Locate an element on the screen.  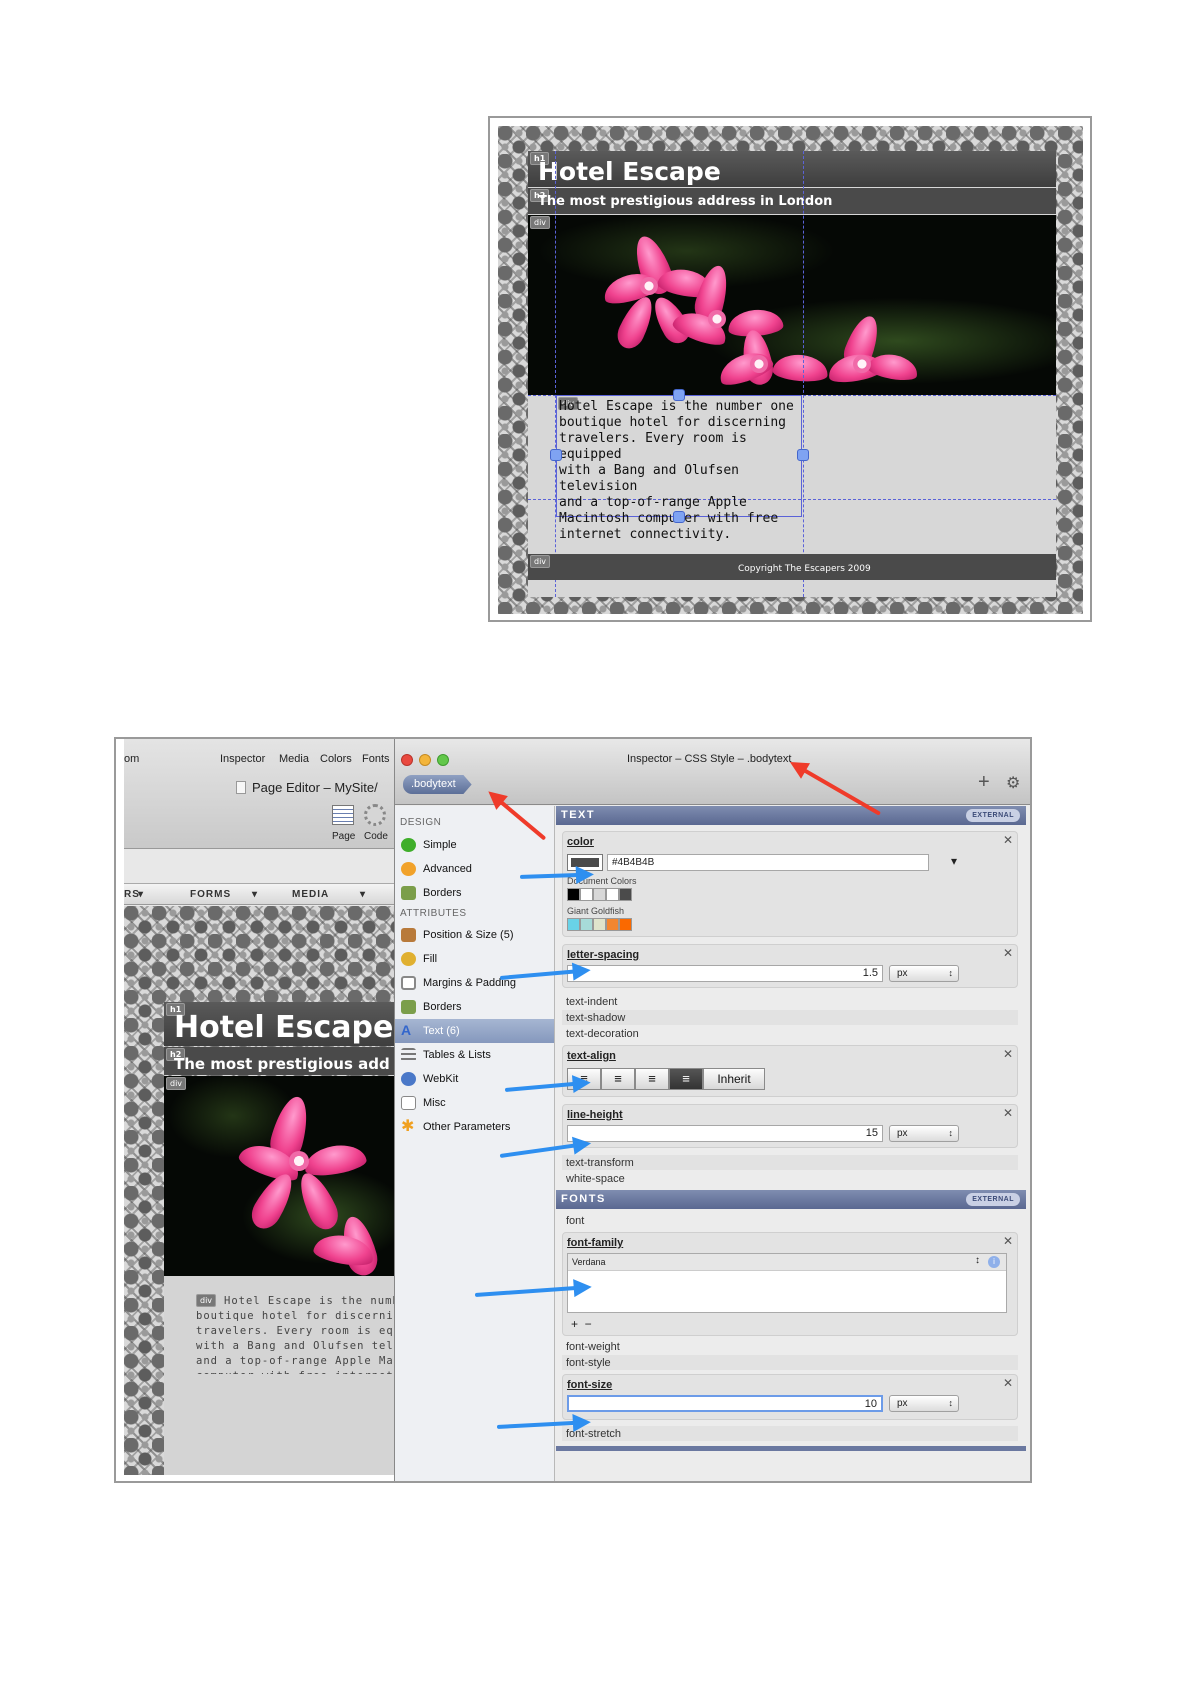
text-indent-label: text-indent is located at coordinates (591, 1002).